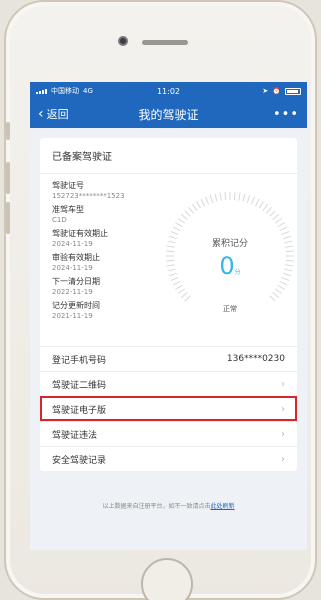 The image size is (321, 600). Describe the element at coordinates (156, 506) in the screenshot. I see `footer-text: 以上数据来自注册平台，如不一致请点击` at that location.